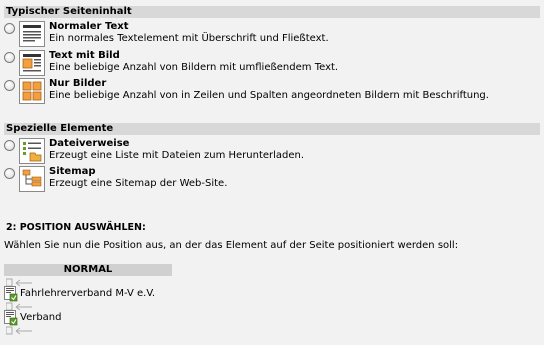 The width and height of the screenshot is (544, 345). I want to click on radio-images-only, so click(9, 85).